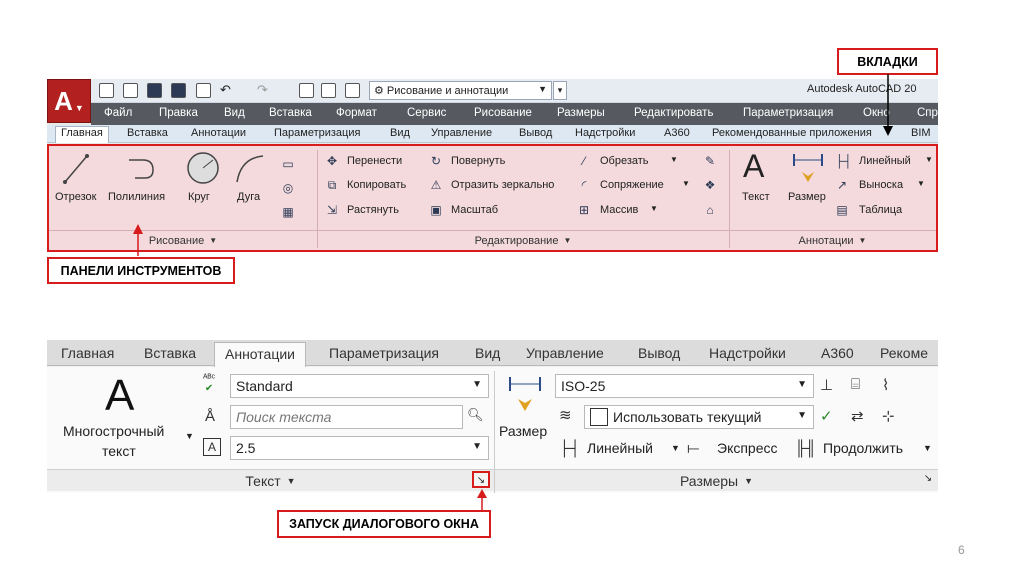  What do you see at coordinates (699, 417) in the screenshot?
I see `dim-layer-select: Использовать текущий ▼` at bounding box center [699, 417].